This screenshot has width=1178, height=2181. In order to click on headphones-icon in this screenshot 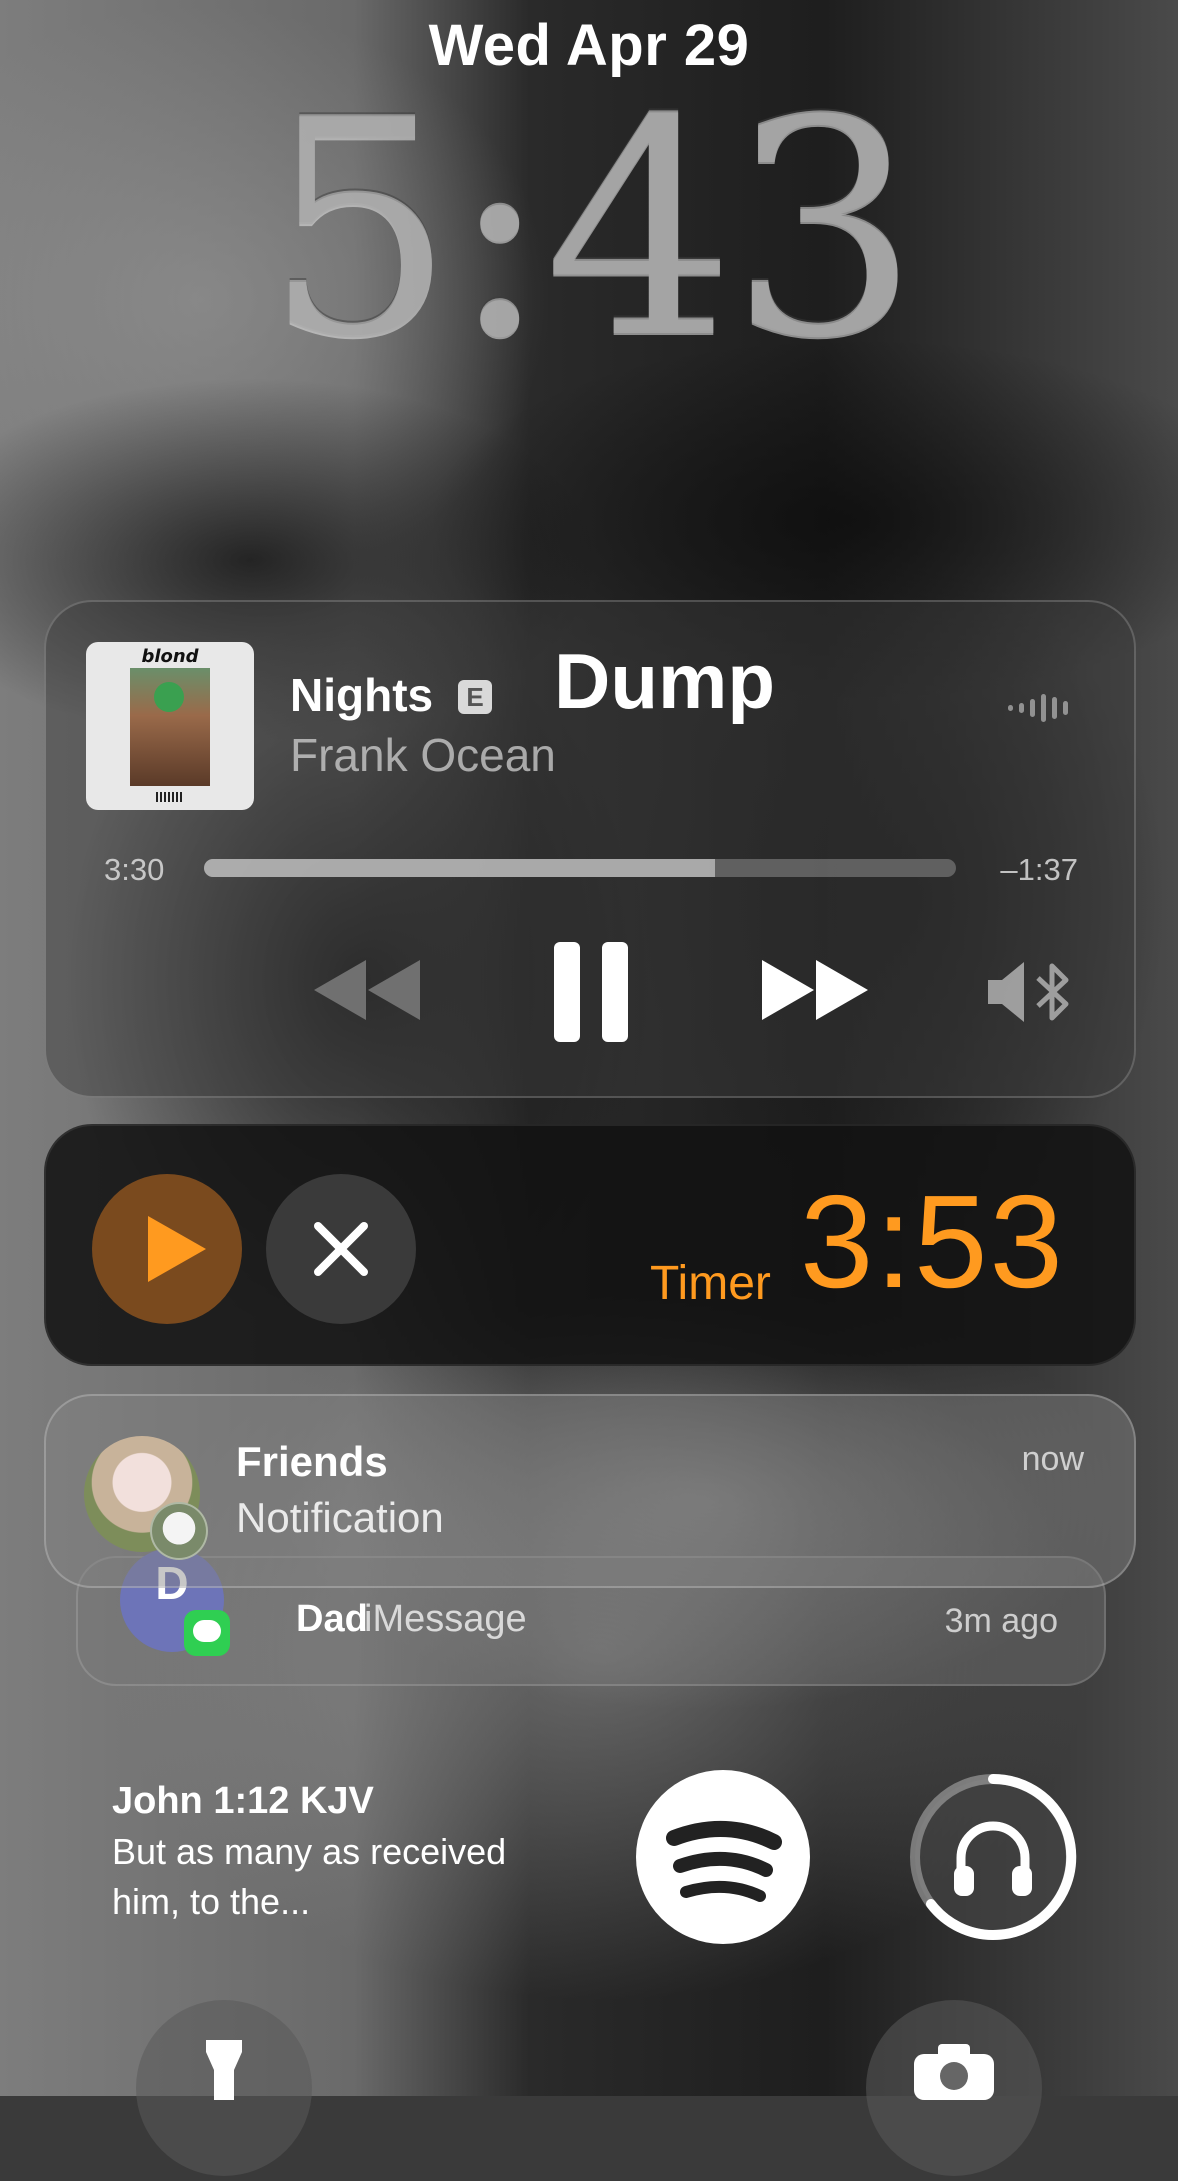, I will do `click(993, 1857)`.